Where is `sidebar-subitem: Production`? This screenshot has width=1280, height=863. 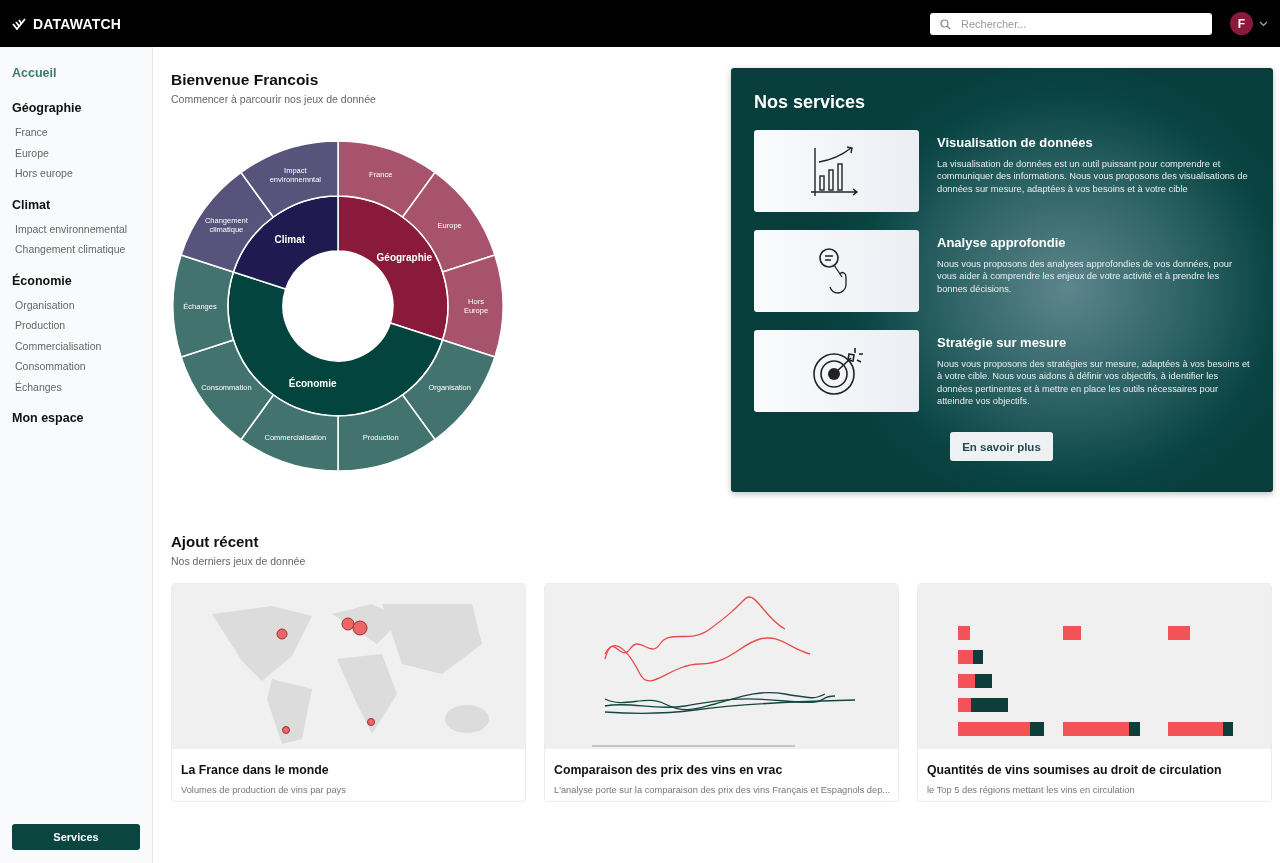
sidebar-subitem: Production is located at coordinates (76, 325).